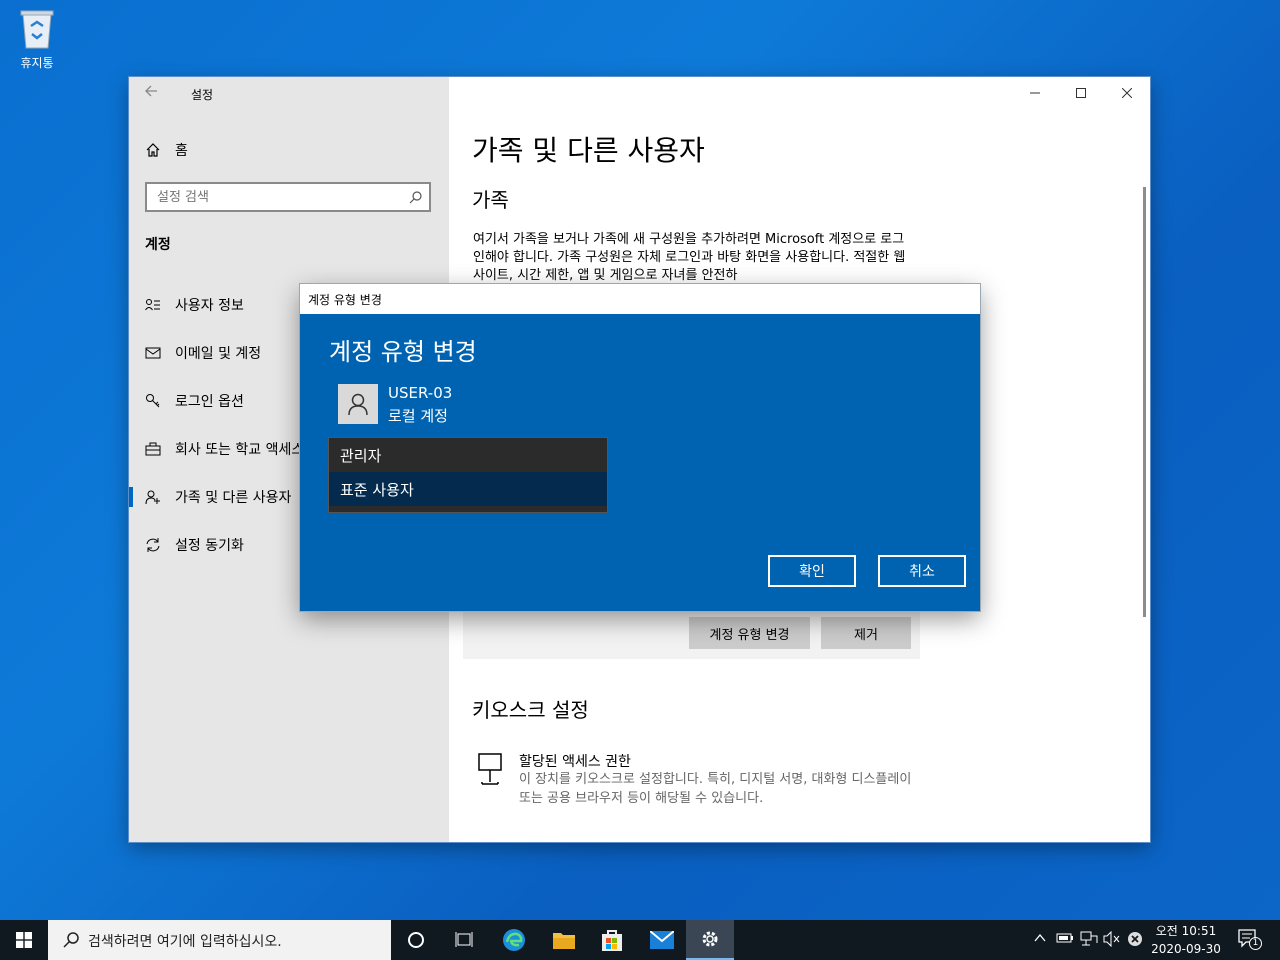 This screenshot has width=1280, height=960. I want to click on taskbar: 검색하려면 여기에 입력하십시오. 오전 10:51 2020-09-30 1, so click(640, 940).